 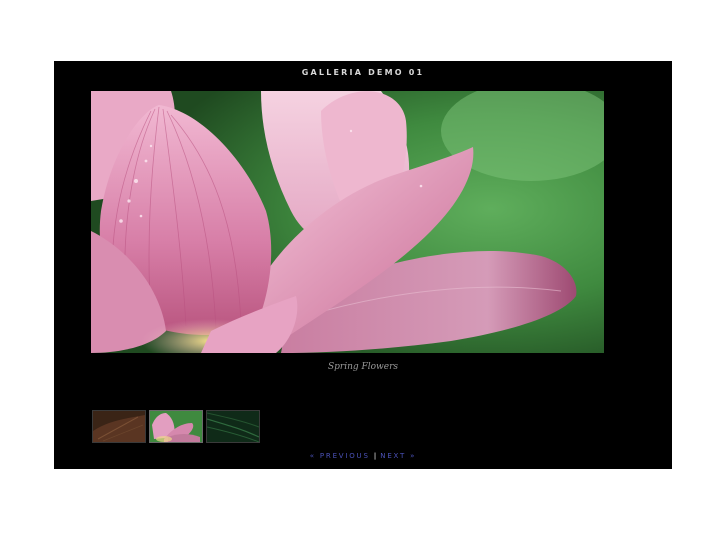 I want to click on green-leaf-thumbnail, so click(x=233, y=426).